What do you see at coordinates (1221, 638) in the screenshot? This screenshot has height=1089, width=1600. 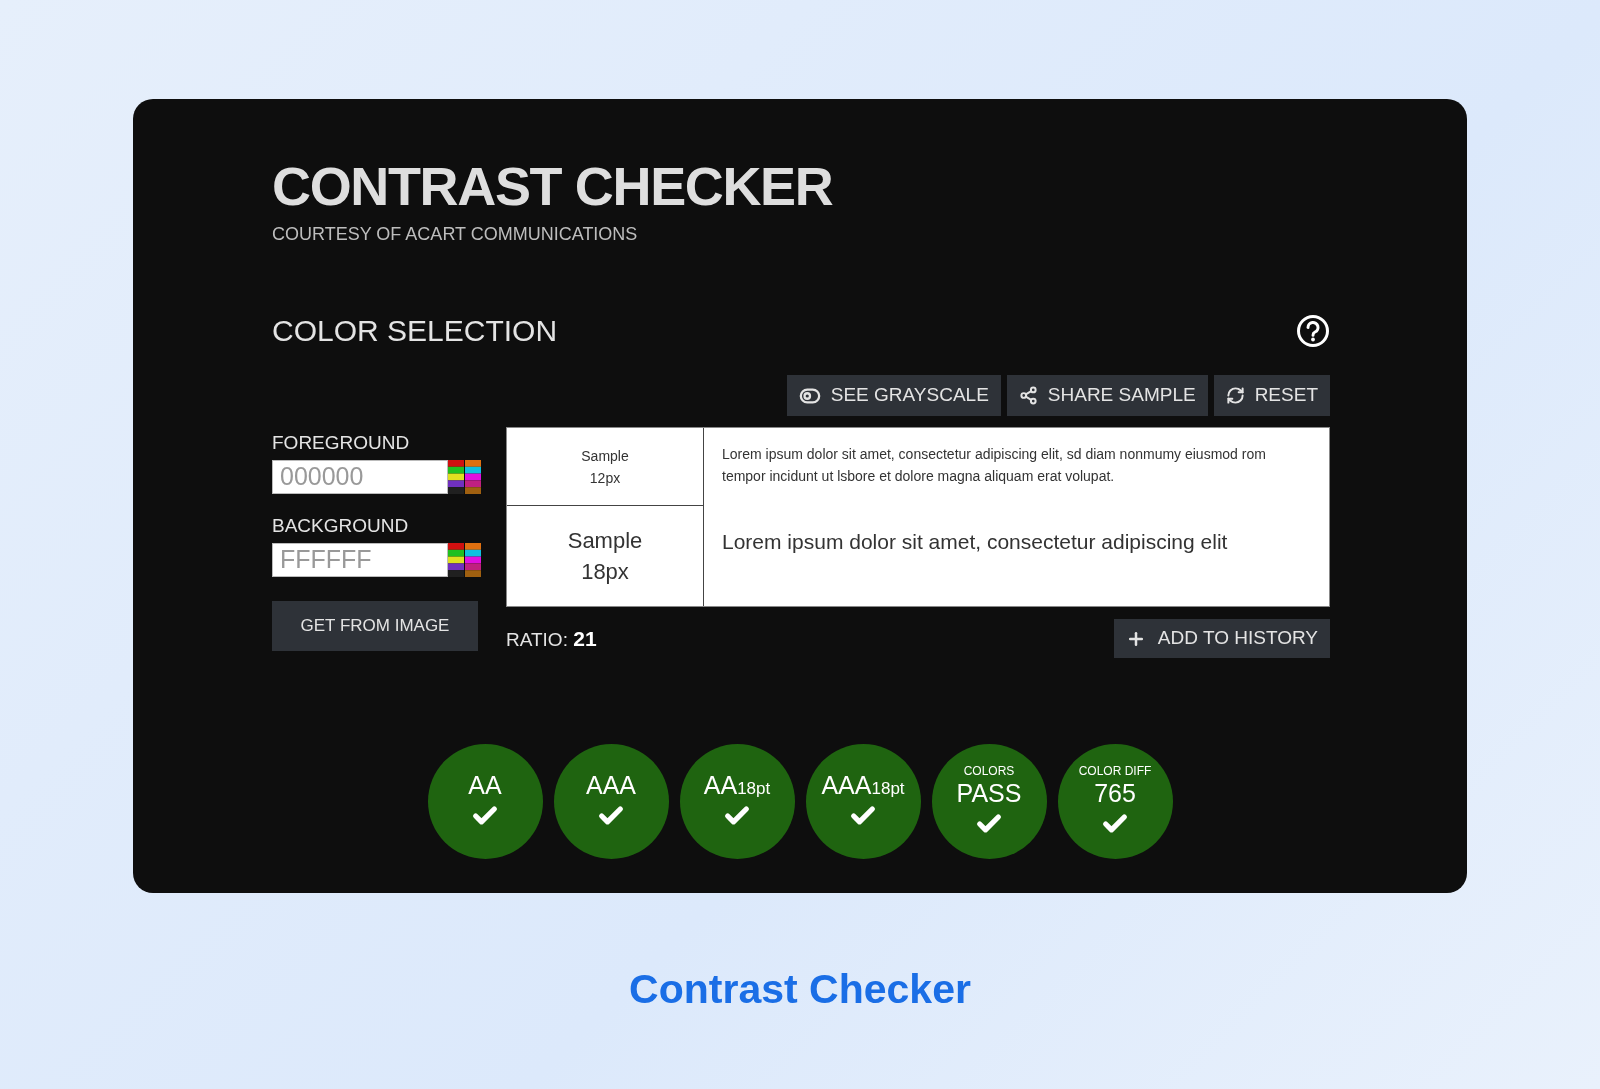 I see `add-to-history-button: ADD TO HISTORY` at bounding box center [1221, 638].